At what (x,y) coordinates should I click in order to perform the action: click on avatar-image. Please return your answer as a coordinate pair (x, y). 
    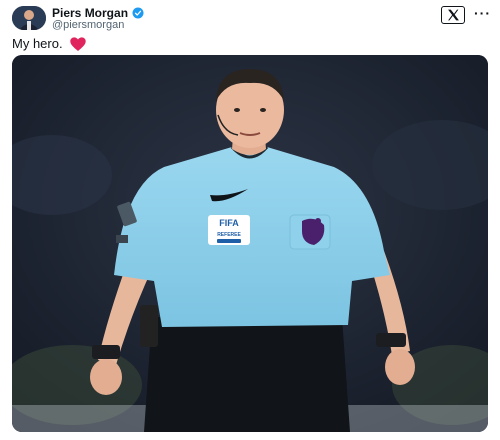
    Looking at the image, I should click on (29, 18).